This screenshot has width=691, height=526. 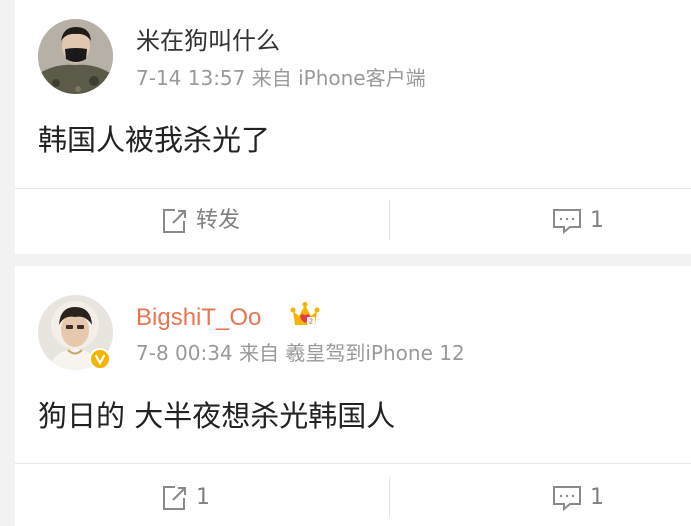 I want to click on repost-count: 1, so click(x=203, y=497).